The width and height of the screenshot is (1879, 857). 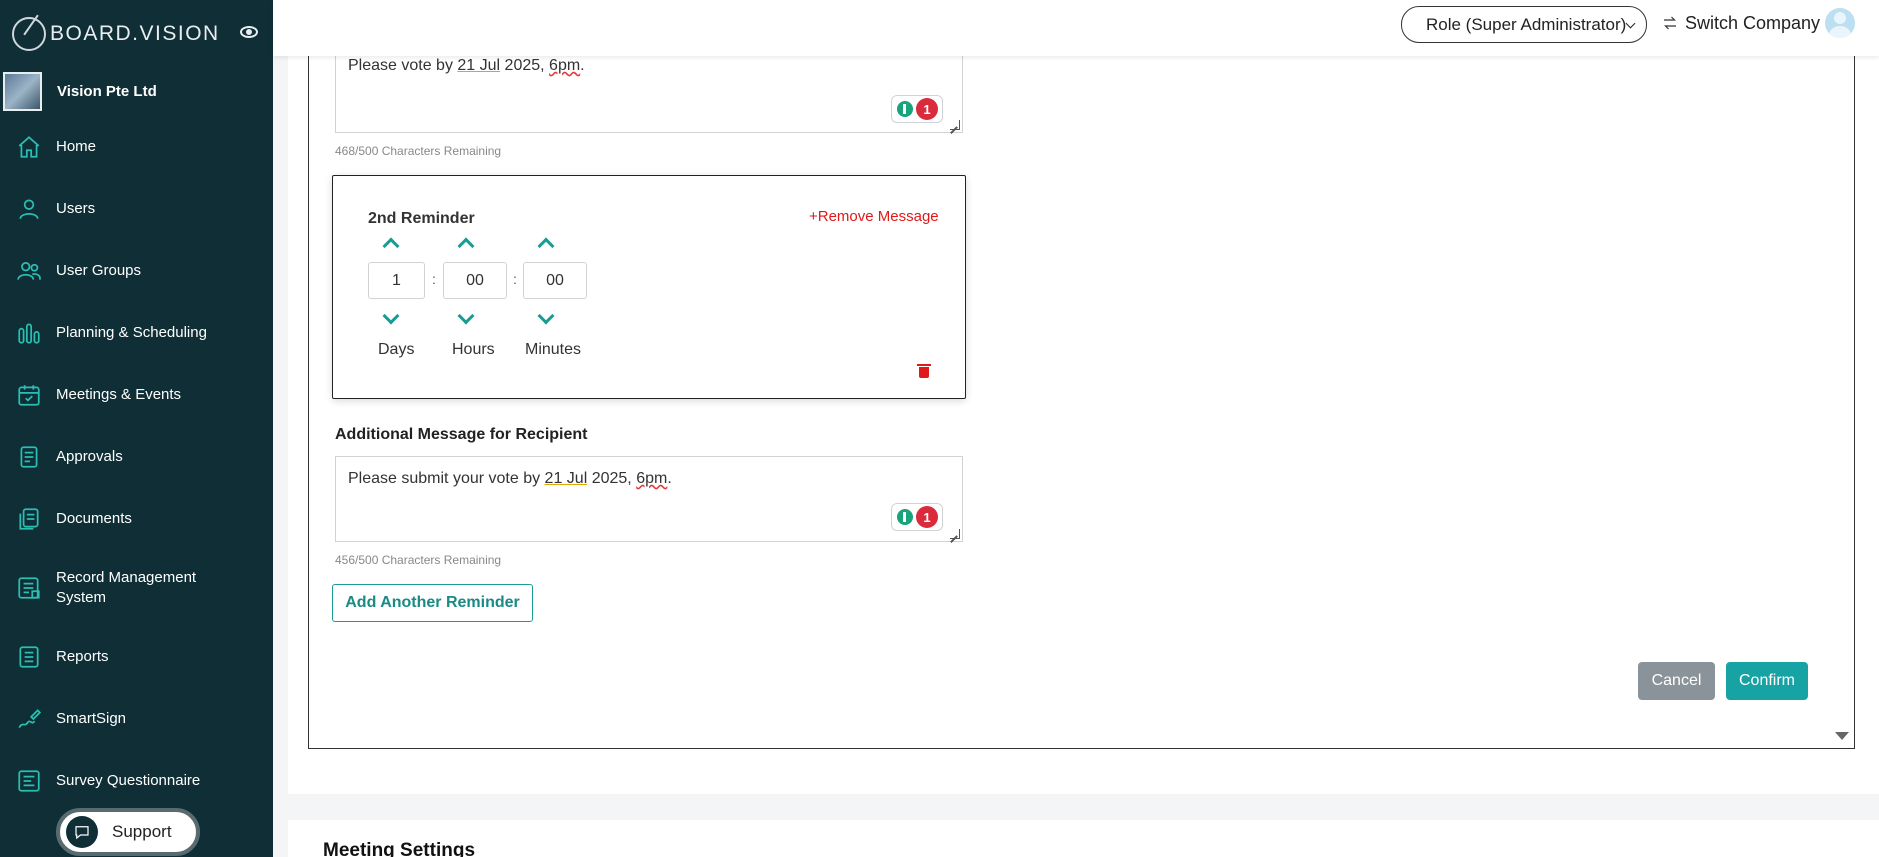 I want to click on avatar, so click(x=1840, y=23).